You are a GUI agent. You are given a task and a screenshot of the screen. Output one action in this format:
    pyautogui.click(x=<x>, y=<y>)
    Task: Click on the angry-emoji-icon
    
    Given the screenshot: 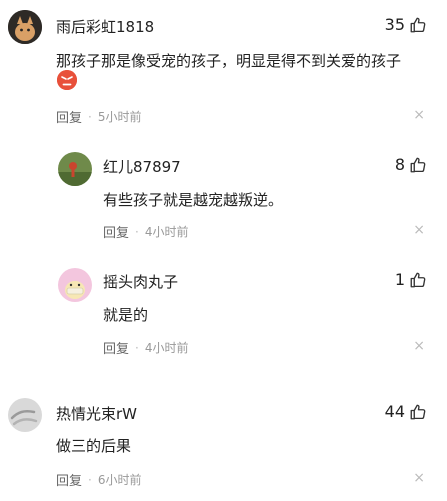 What is the action you would take?
    pyautogui.click(x=67, y=80)
    